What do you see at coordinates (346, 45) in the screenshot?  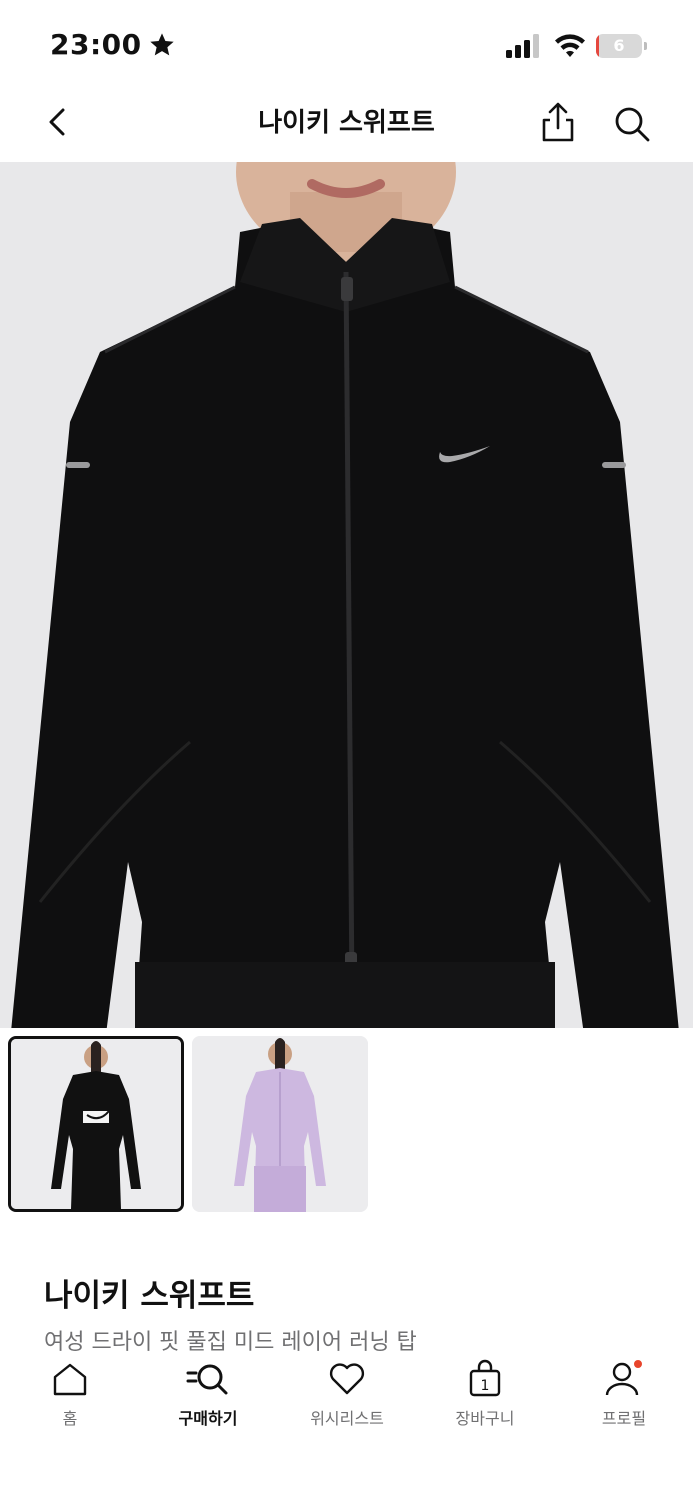 I see `status-bar: 23:00 6` at bounding box center [346, 45].